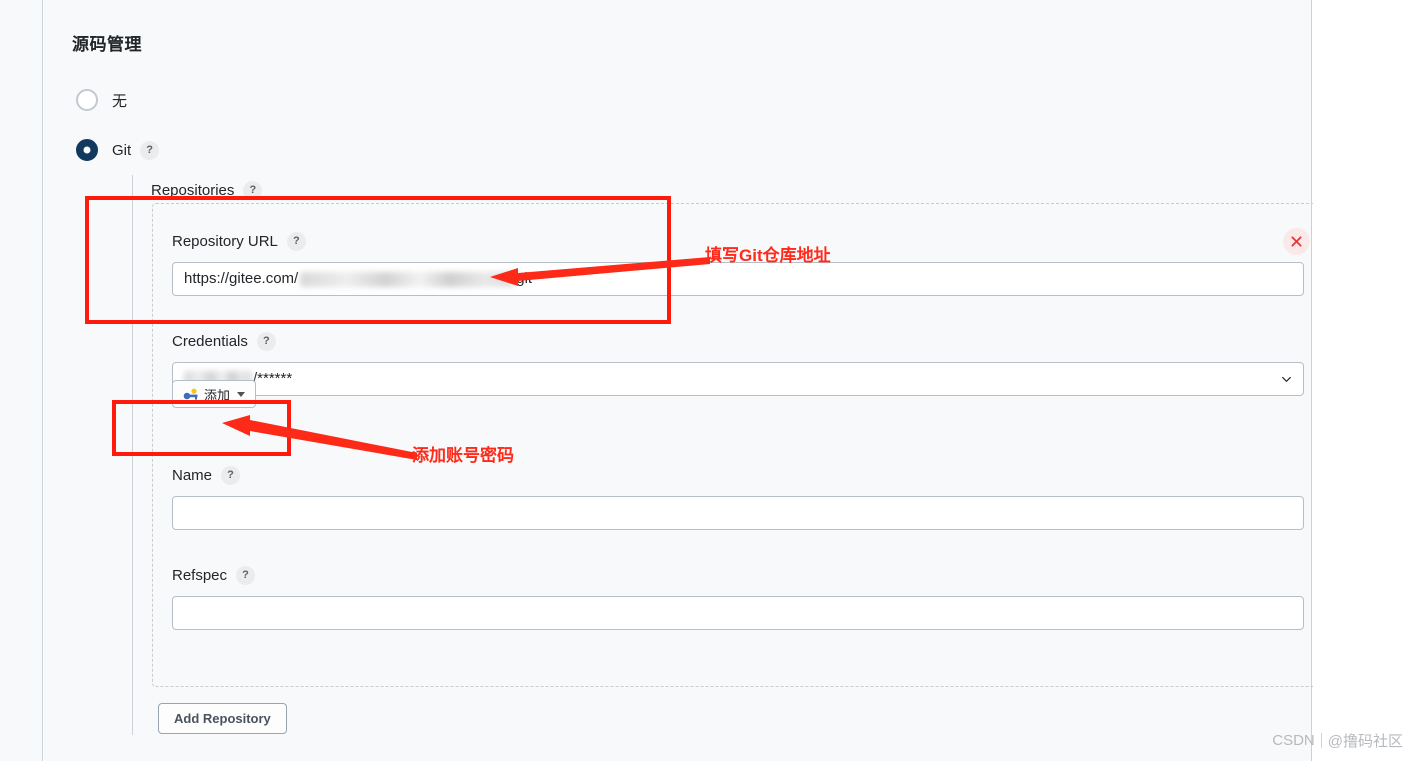 The height and width of the screenshot is (761, 1415). I want to click on credentials-label: Credentials, so click(210, 341).